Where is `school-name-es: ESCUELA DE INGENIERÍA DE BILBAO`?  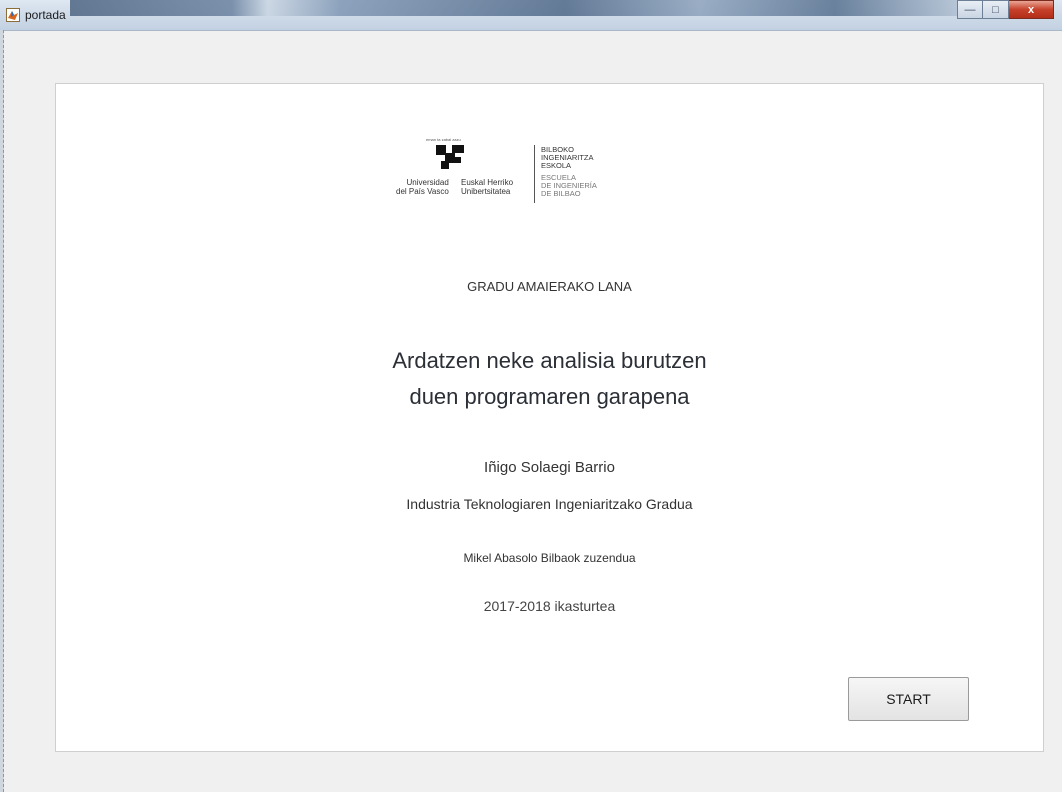
school-name-es: ESCUELA DE INGENIERÍA DE BILBAO is located at coordinates (569, 186).